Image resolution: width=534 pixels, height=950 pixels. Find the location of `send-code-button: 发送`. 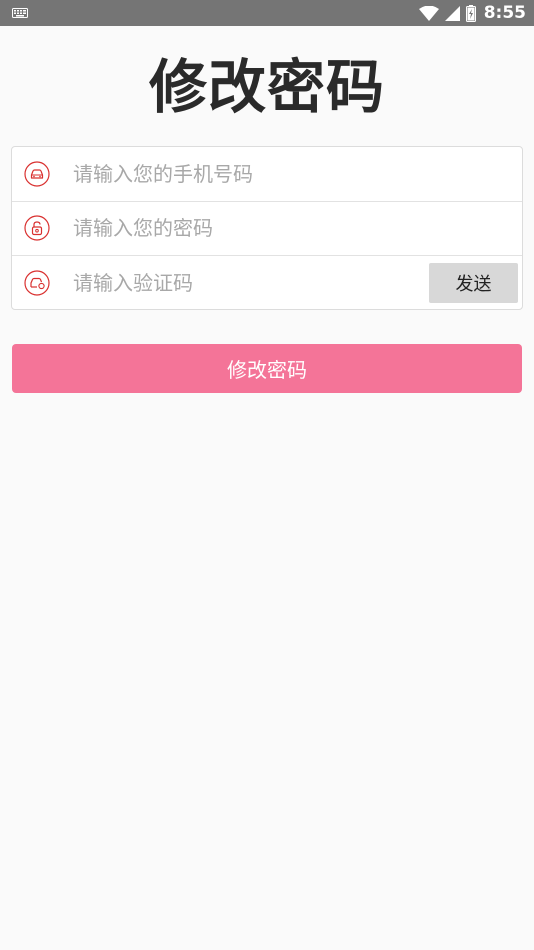

send-code-button: 发送 is located at coordinates (473, 283).